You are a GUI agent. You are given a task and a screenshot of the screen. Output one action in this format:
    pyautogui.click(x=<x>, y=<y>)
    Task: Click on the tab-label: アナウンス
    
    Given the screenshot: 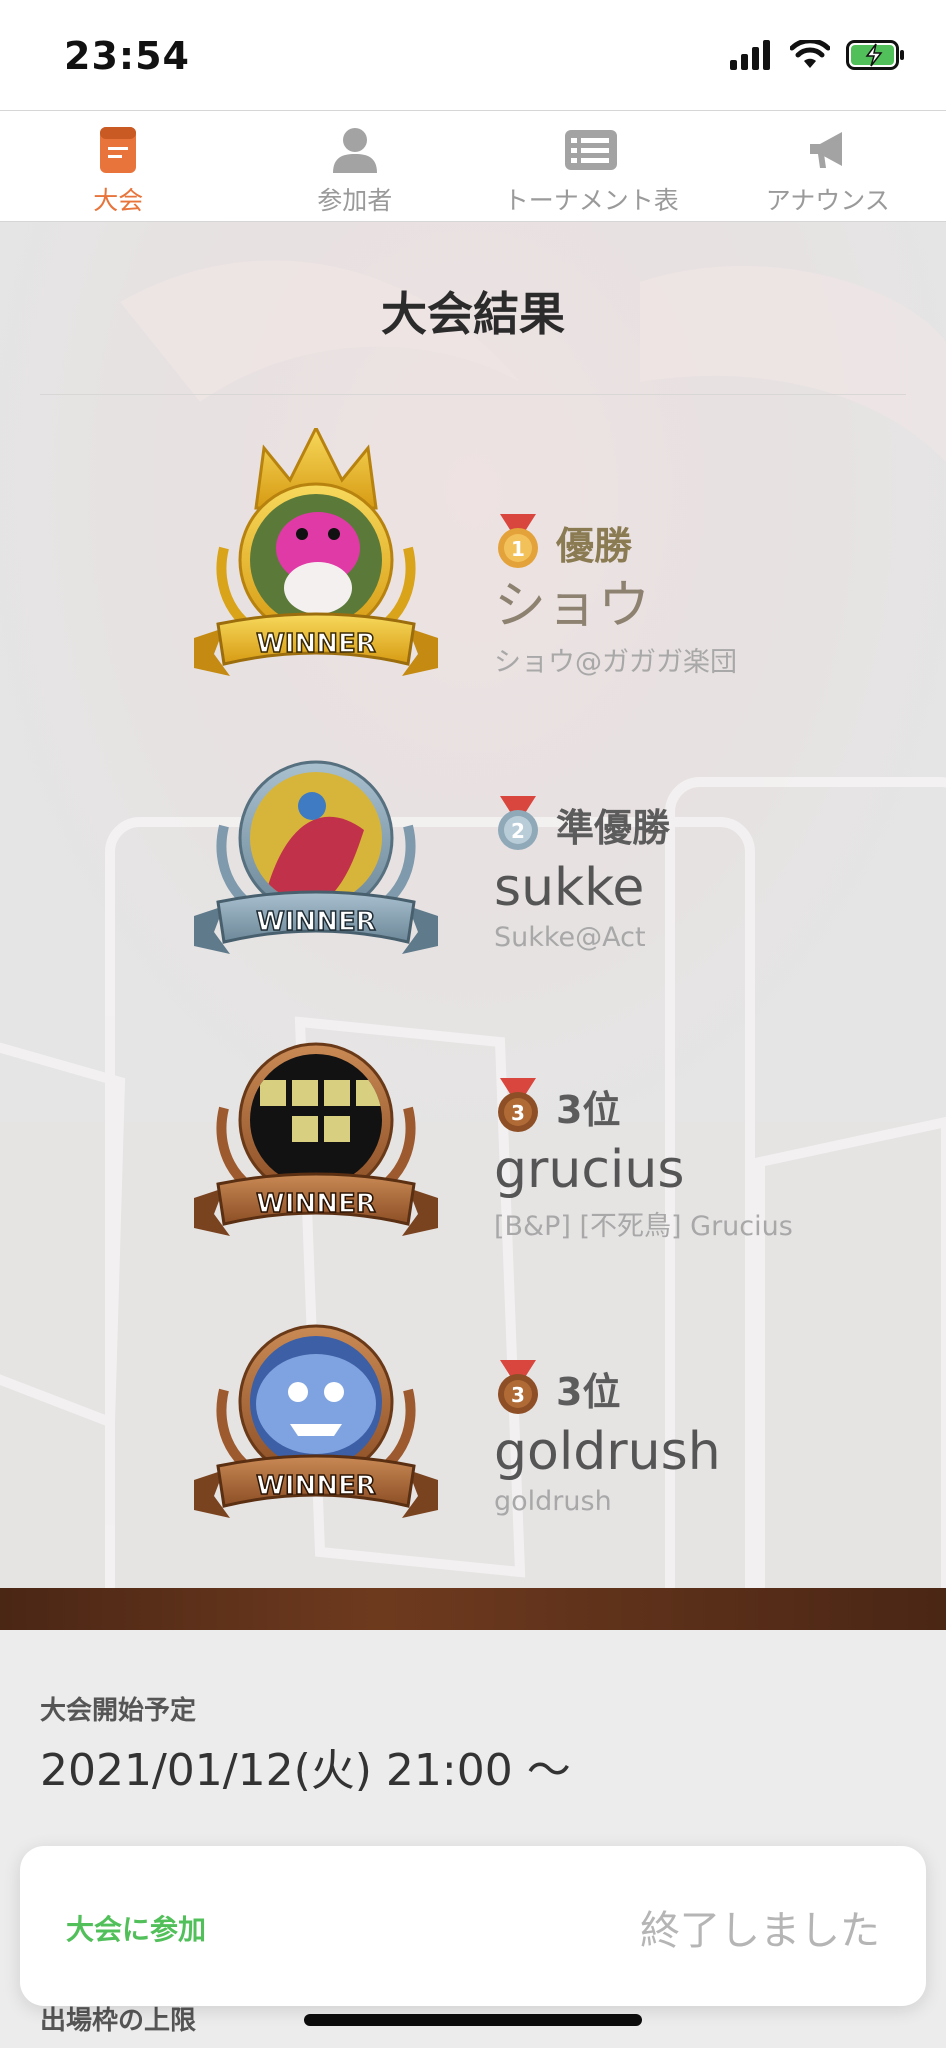 What is the action you would take?
    pyautogui.click(x=827, y=200)
    